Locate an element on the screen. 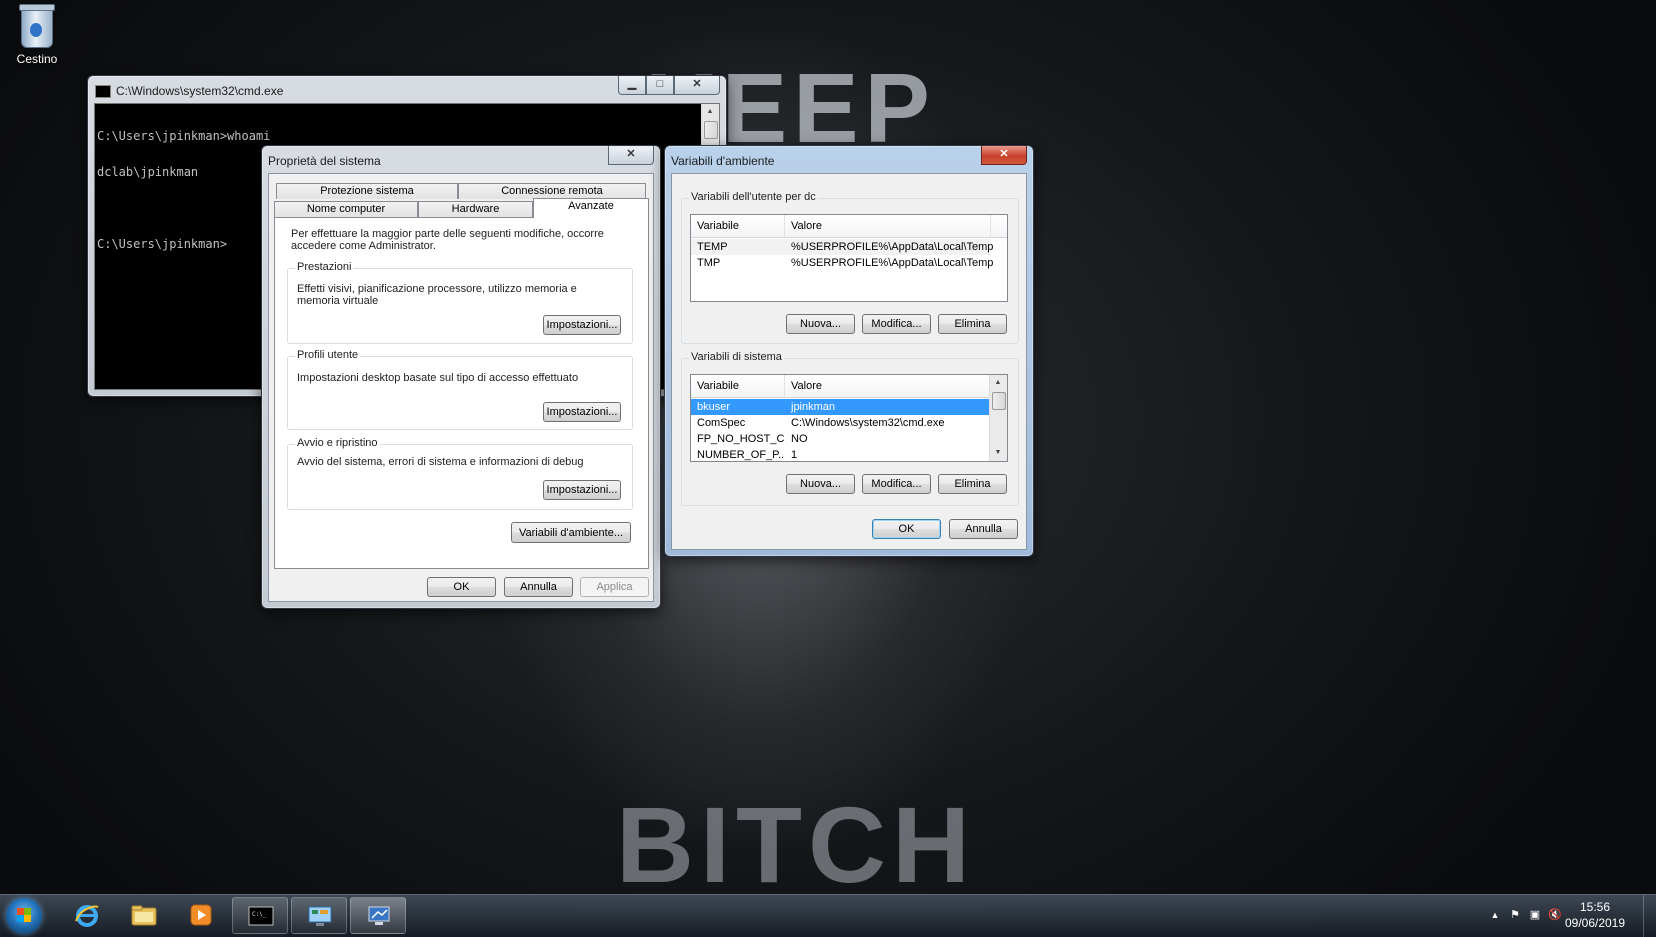 The width and height of the screenshot is (1656, 937). group-label-prestazioni: Prestazioni is located at coordinates (324, 267).